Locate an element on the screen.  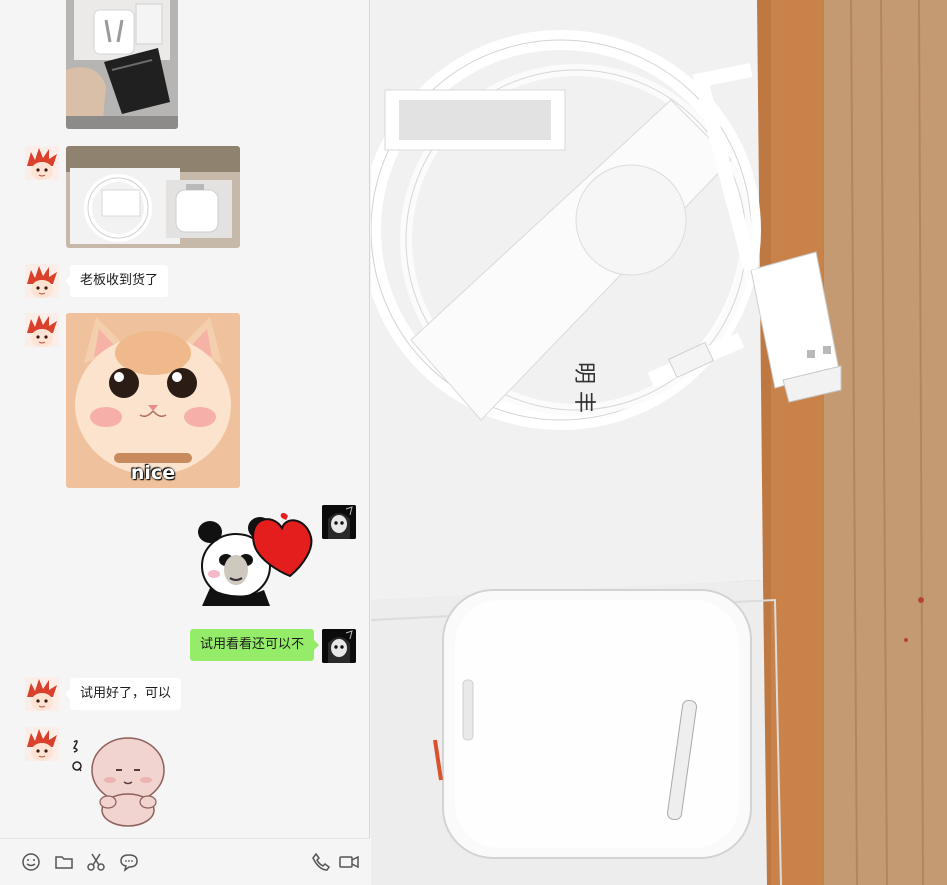
folder-icon is located at coordinates (64, 862).